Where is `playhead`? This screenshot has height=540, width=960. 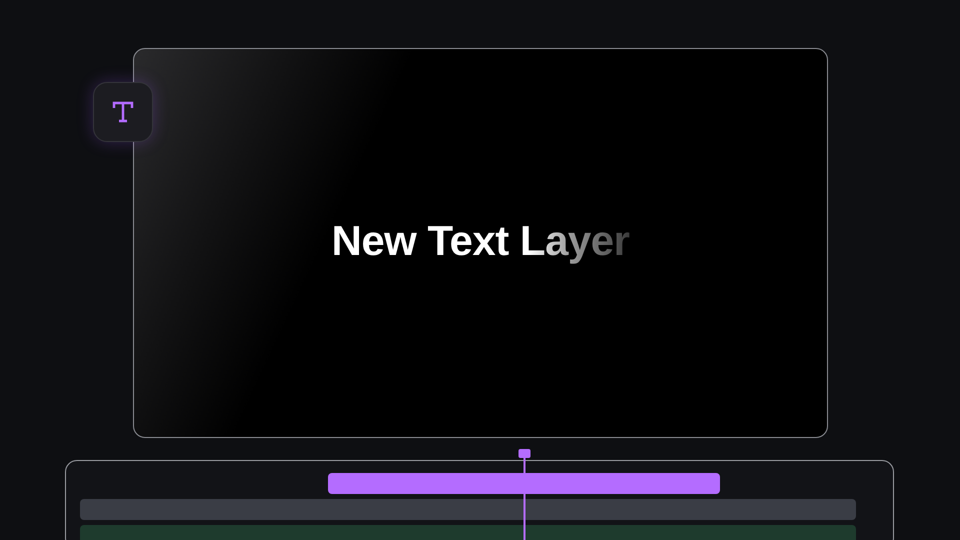
playhead is located at coordinates (524, 494).